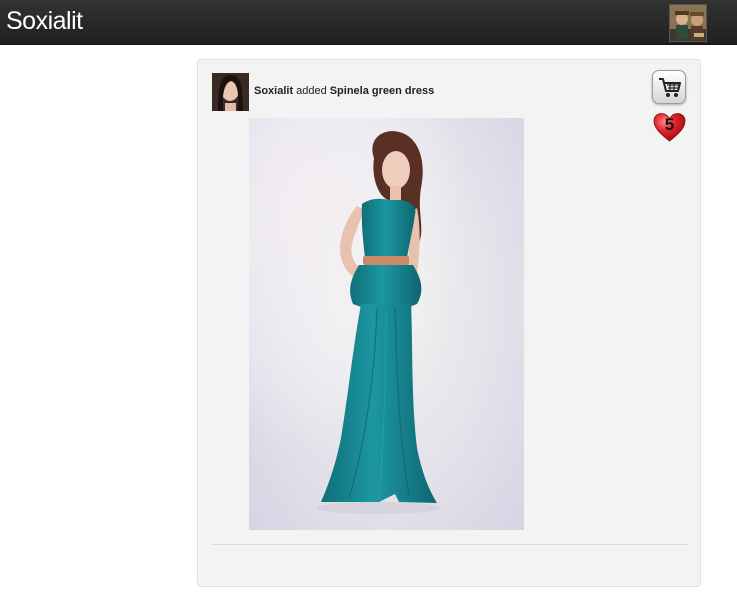 This screenshot has height=612, width=737. Describe the element at coordinates (382, 91) in the screenshot. I see `product-link: Spinela green dress` at that location.